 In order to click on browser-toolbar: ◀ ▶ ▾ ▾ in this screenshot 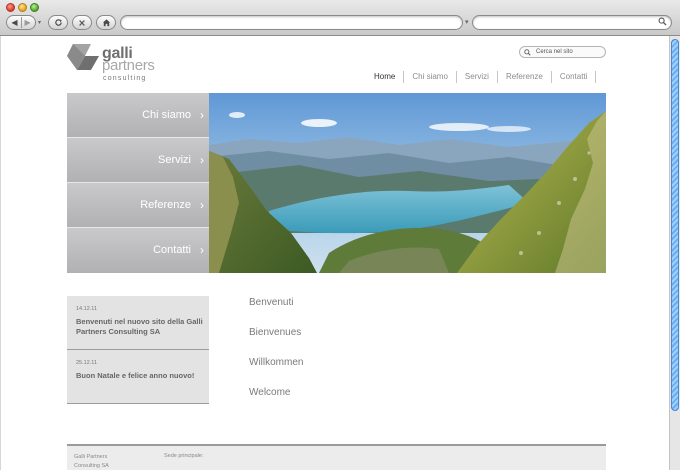, I will do `click(340, 18)`.